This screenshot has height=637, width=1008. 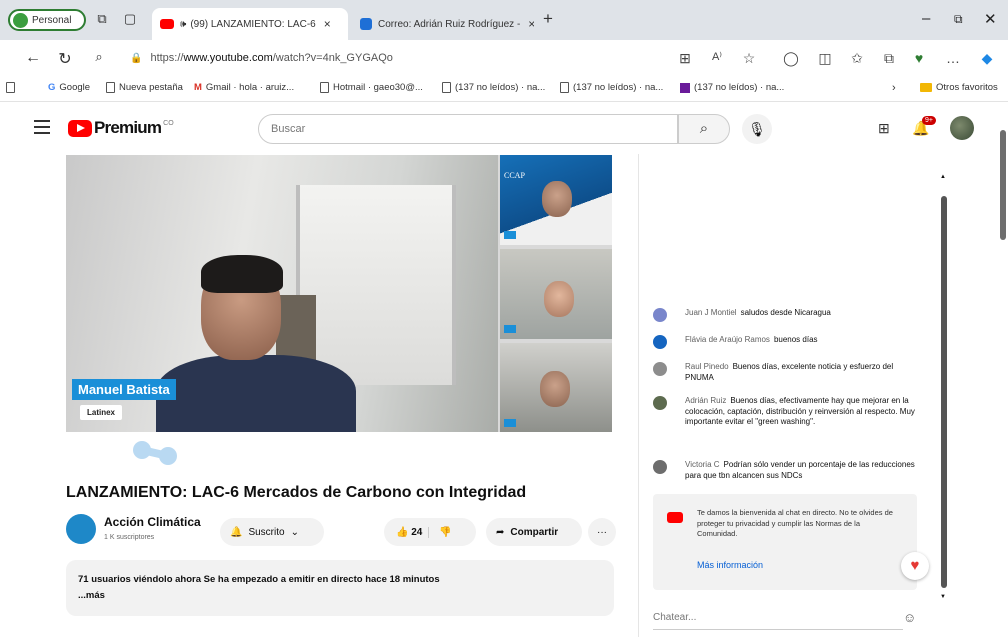 I want to click on browser-essentials-icon: ♥, so click(x=919, y=58).